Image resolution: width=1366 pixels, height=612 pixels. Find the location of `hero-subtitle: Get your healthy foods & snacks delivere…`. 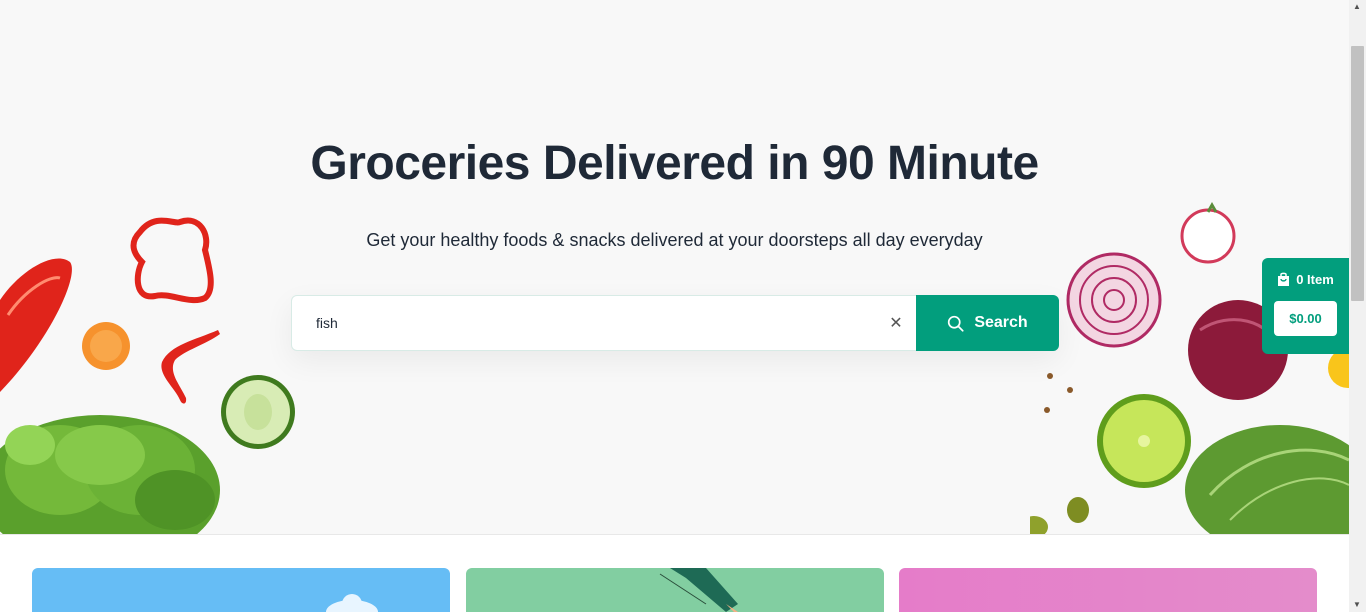

hero-subtitle: Get your healthy foods & snacks delivere… is located at coordinates (674, 240).